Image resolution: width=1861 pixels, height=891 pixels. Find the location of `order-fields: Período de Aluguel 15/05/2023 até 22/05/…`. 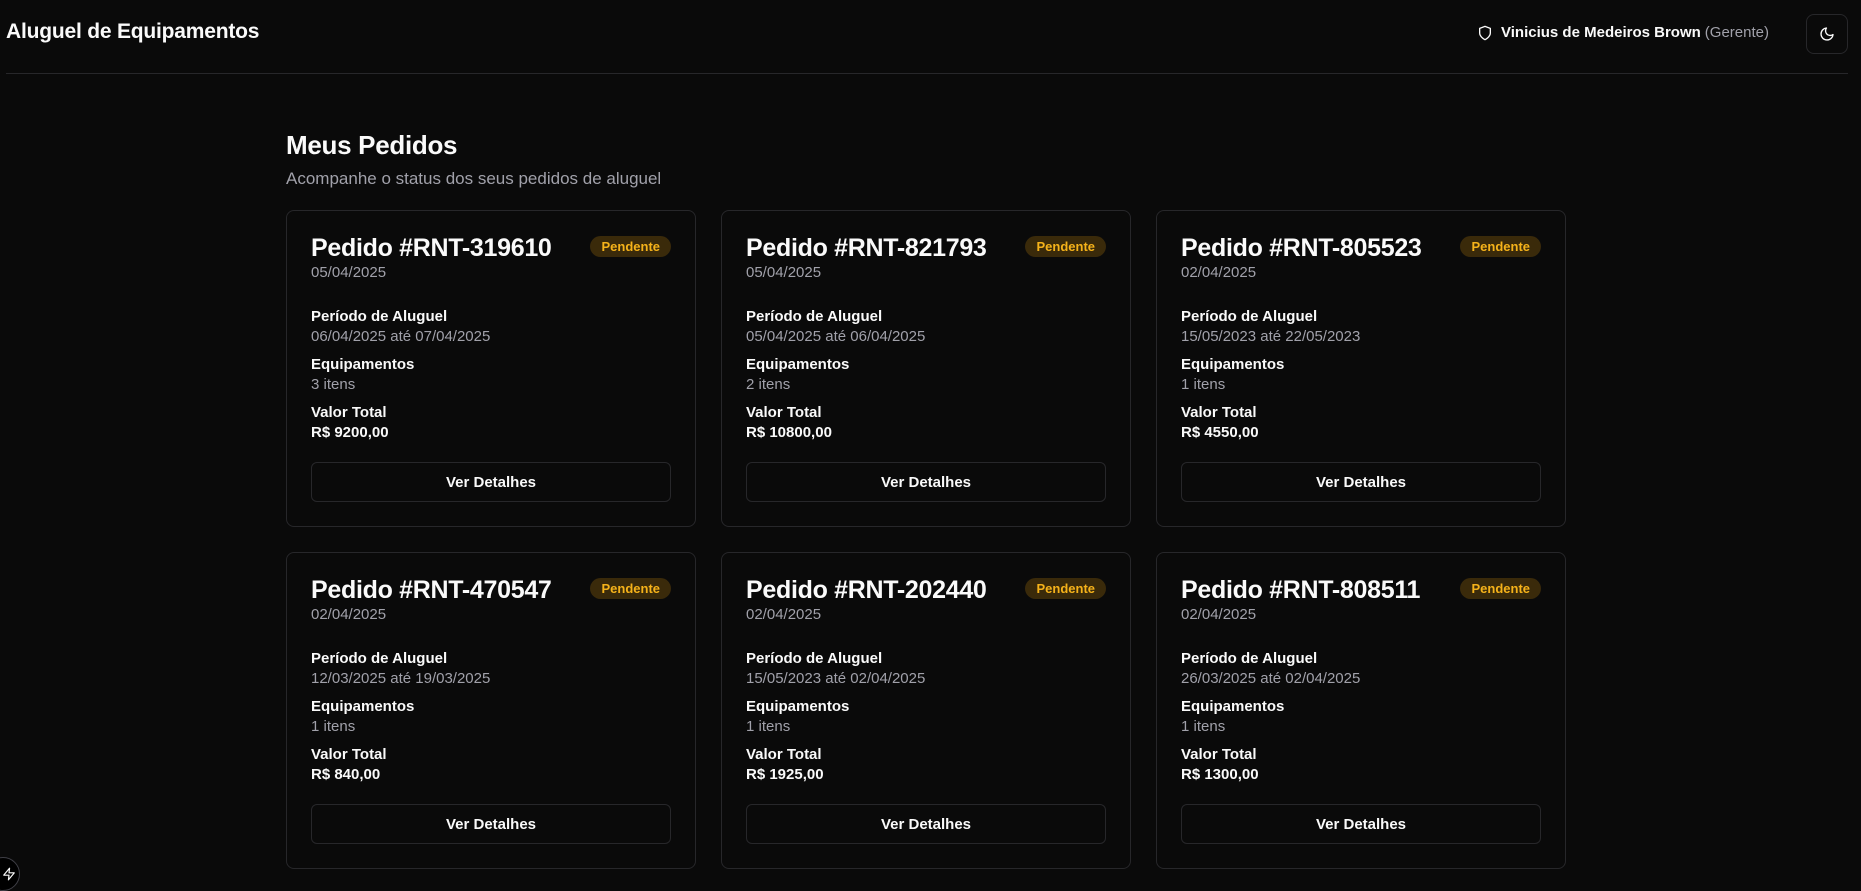

order-fields: Período de Aluguel 15/05/2023 até 22/05/… is located at coordinates (1361, 375).